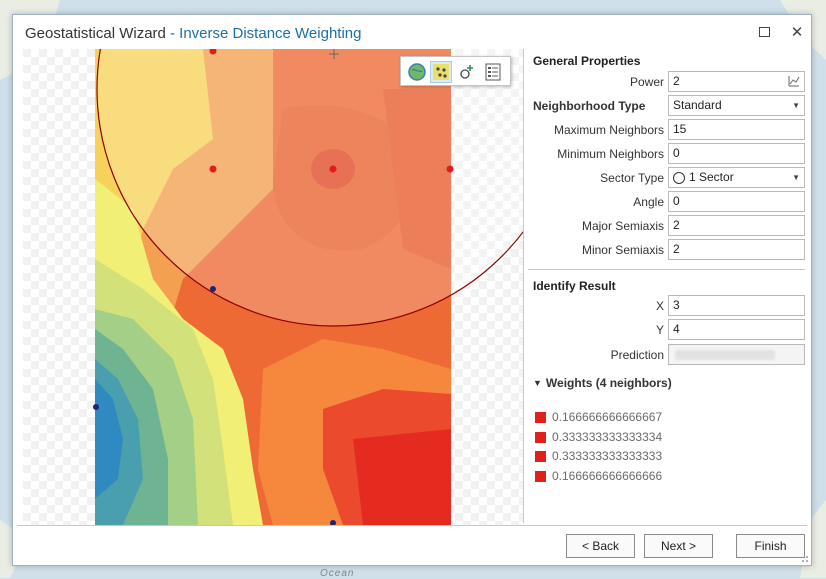 The height and width of the screenshot is (579, 826). Describe the element at coordinates (770, 546) in the screenshot. I see `finish-button: Finish` at that location.